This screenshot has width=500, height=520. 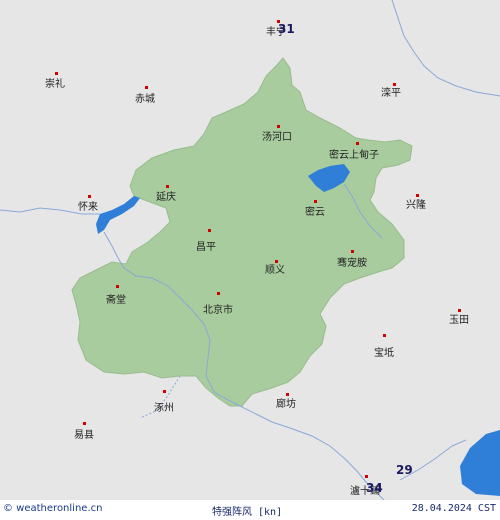 I want to click on city-dot-chongli, so click(x=56, y=73).